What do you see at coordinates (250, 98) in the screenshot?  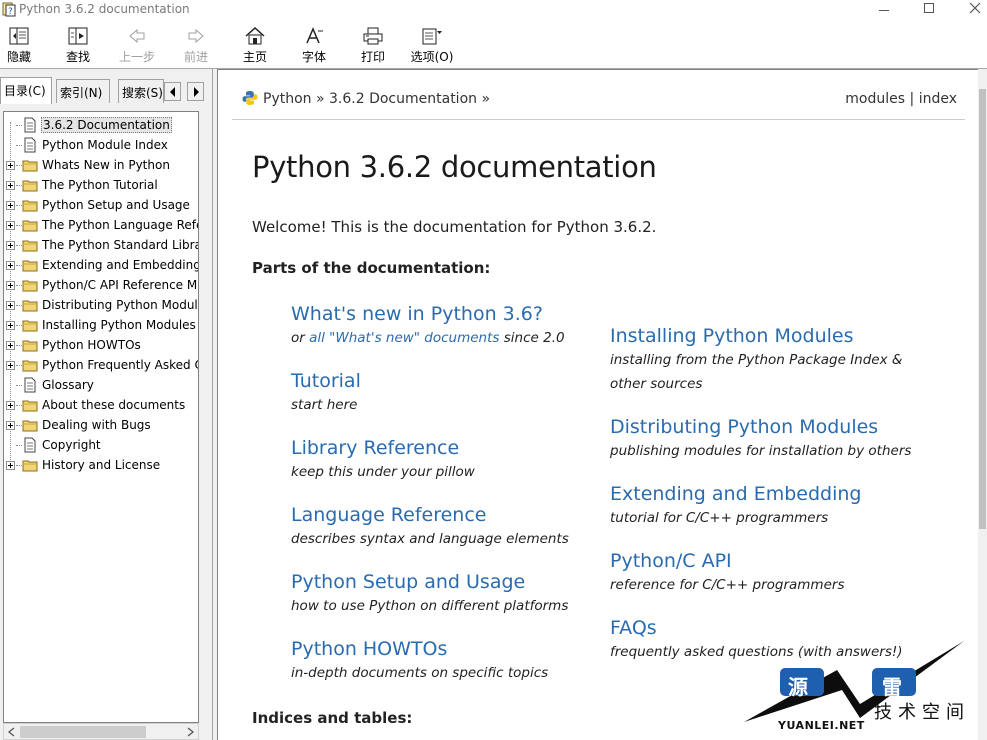 I see `python-logo-icon` at bounding box center [250, 98].